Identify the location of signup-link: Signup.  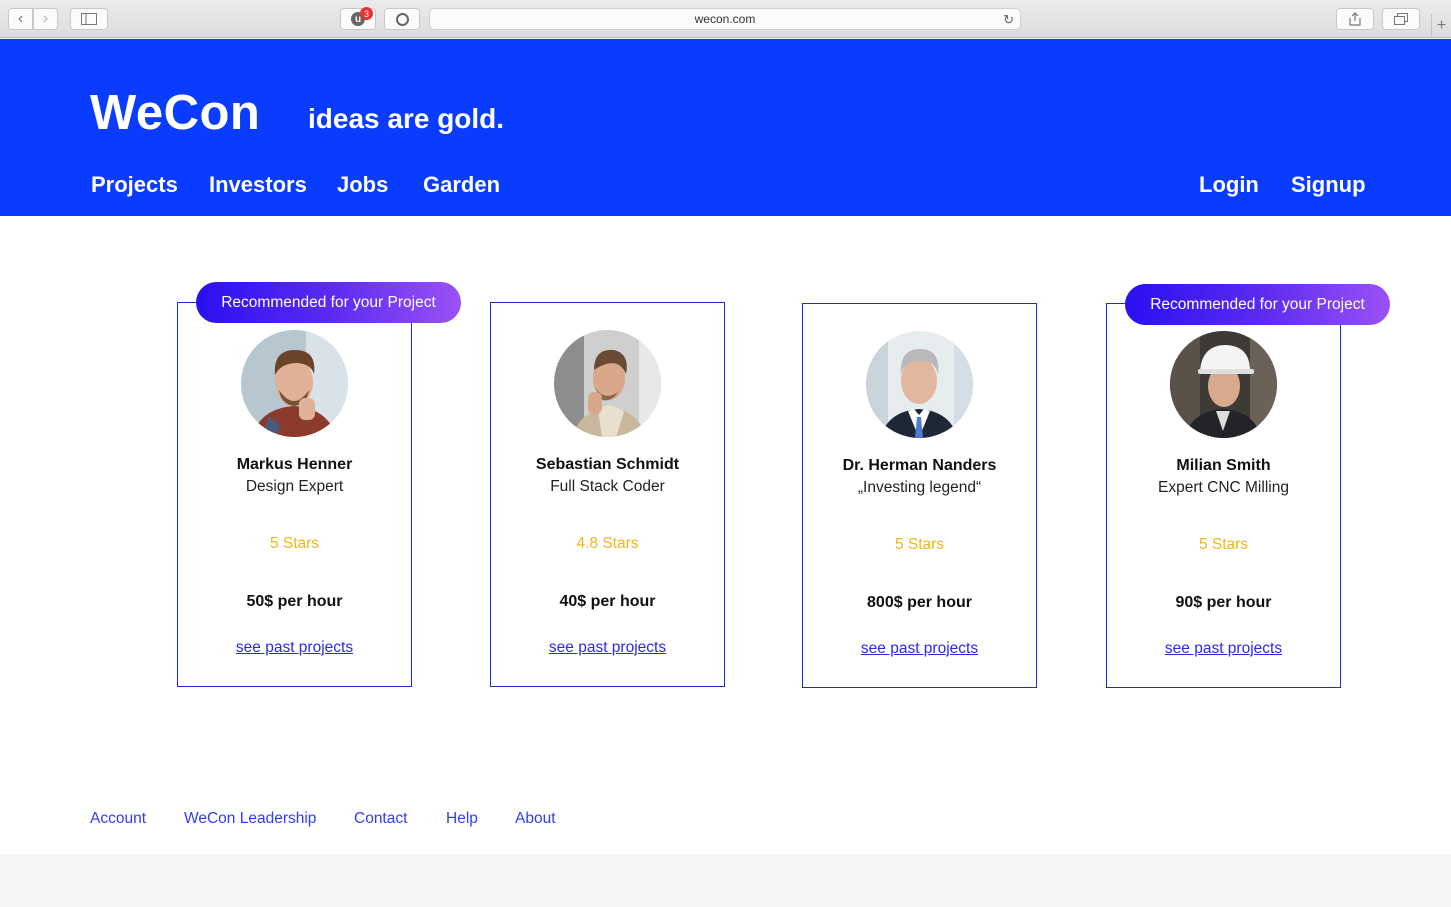
(1328, 185).